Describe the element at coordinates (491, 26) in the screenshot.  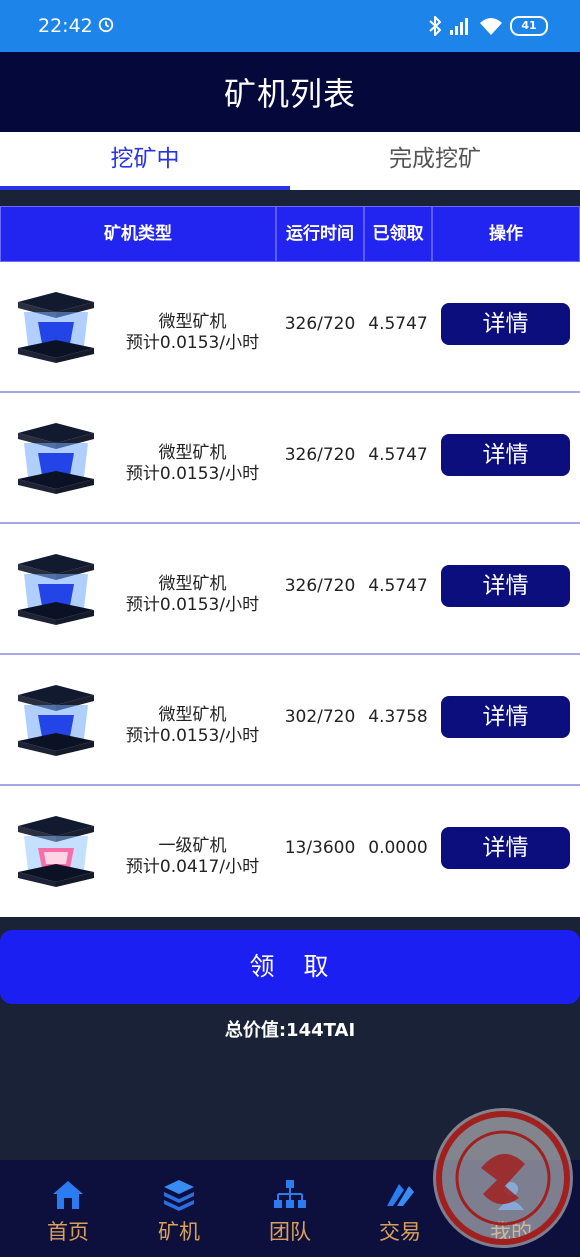
I see `wifi-icon` at that location.